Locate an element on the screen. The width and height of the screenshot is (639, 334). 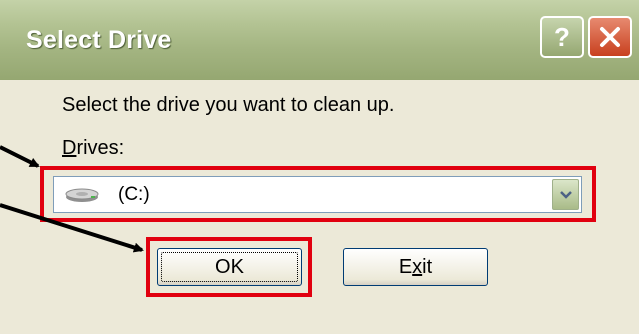
hard-drive-icon is located at coordinates (82, 195).